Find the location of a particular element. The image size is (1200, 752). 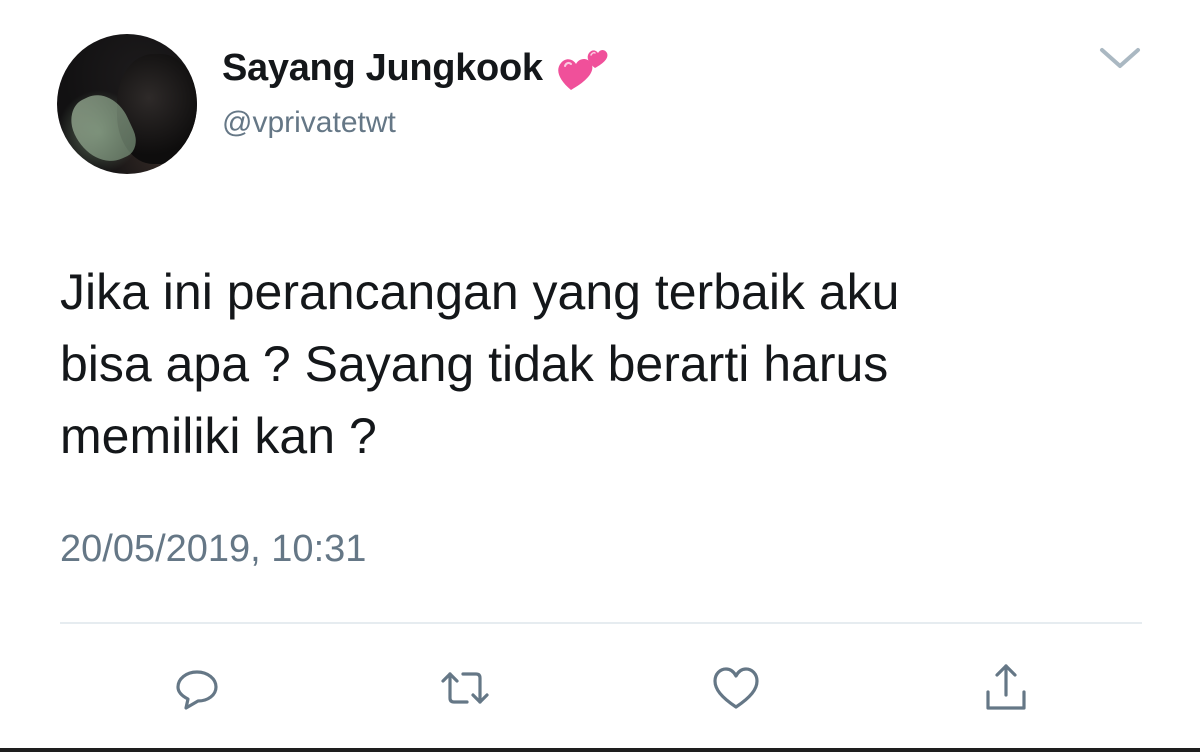

retweet-icon is located at coordinates (465, 688).